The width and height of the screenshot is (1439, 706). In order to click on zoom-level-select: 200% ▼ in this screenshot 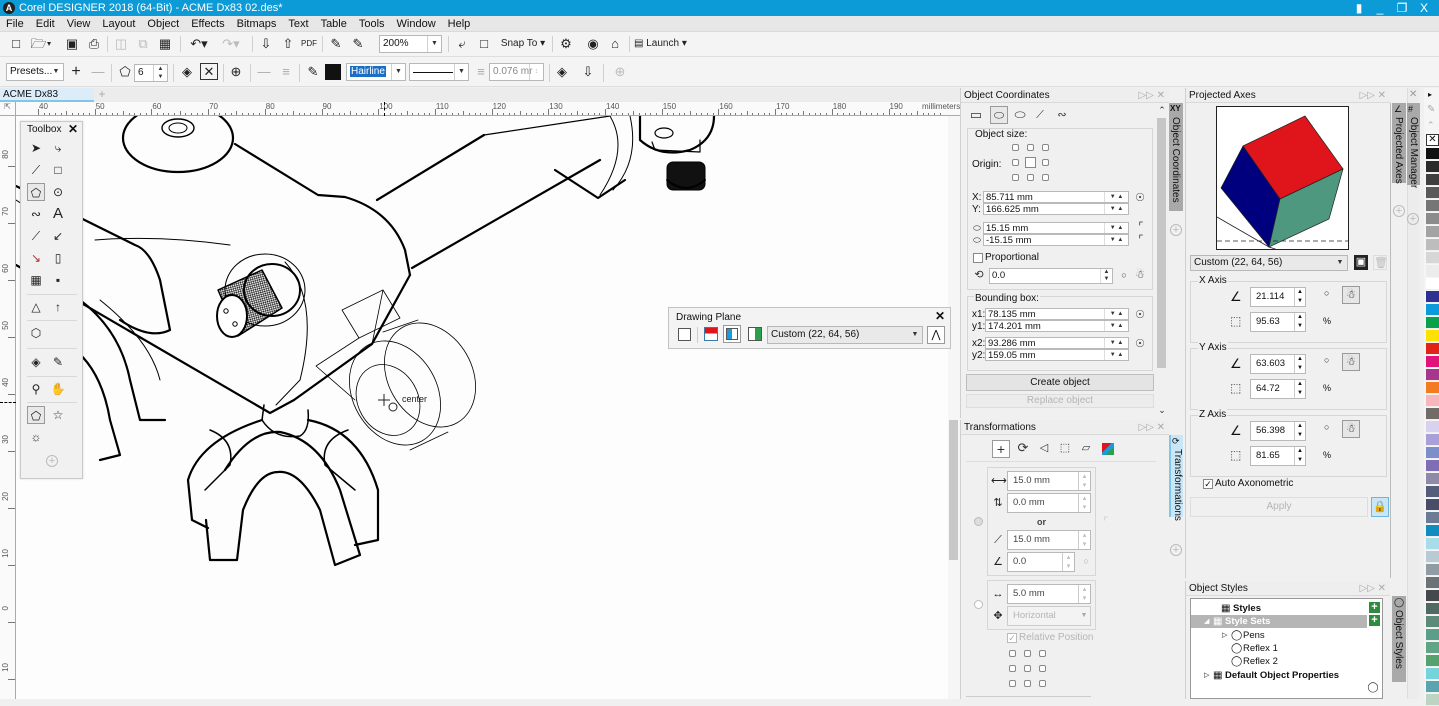, I will do `click(410, 44)`.